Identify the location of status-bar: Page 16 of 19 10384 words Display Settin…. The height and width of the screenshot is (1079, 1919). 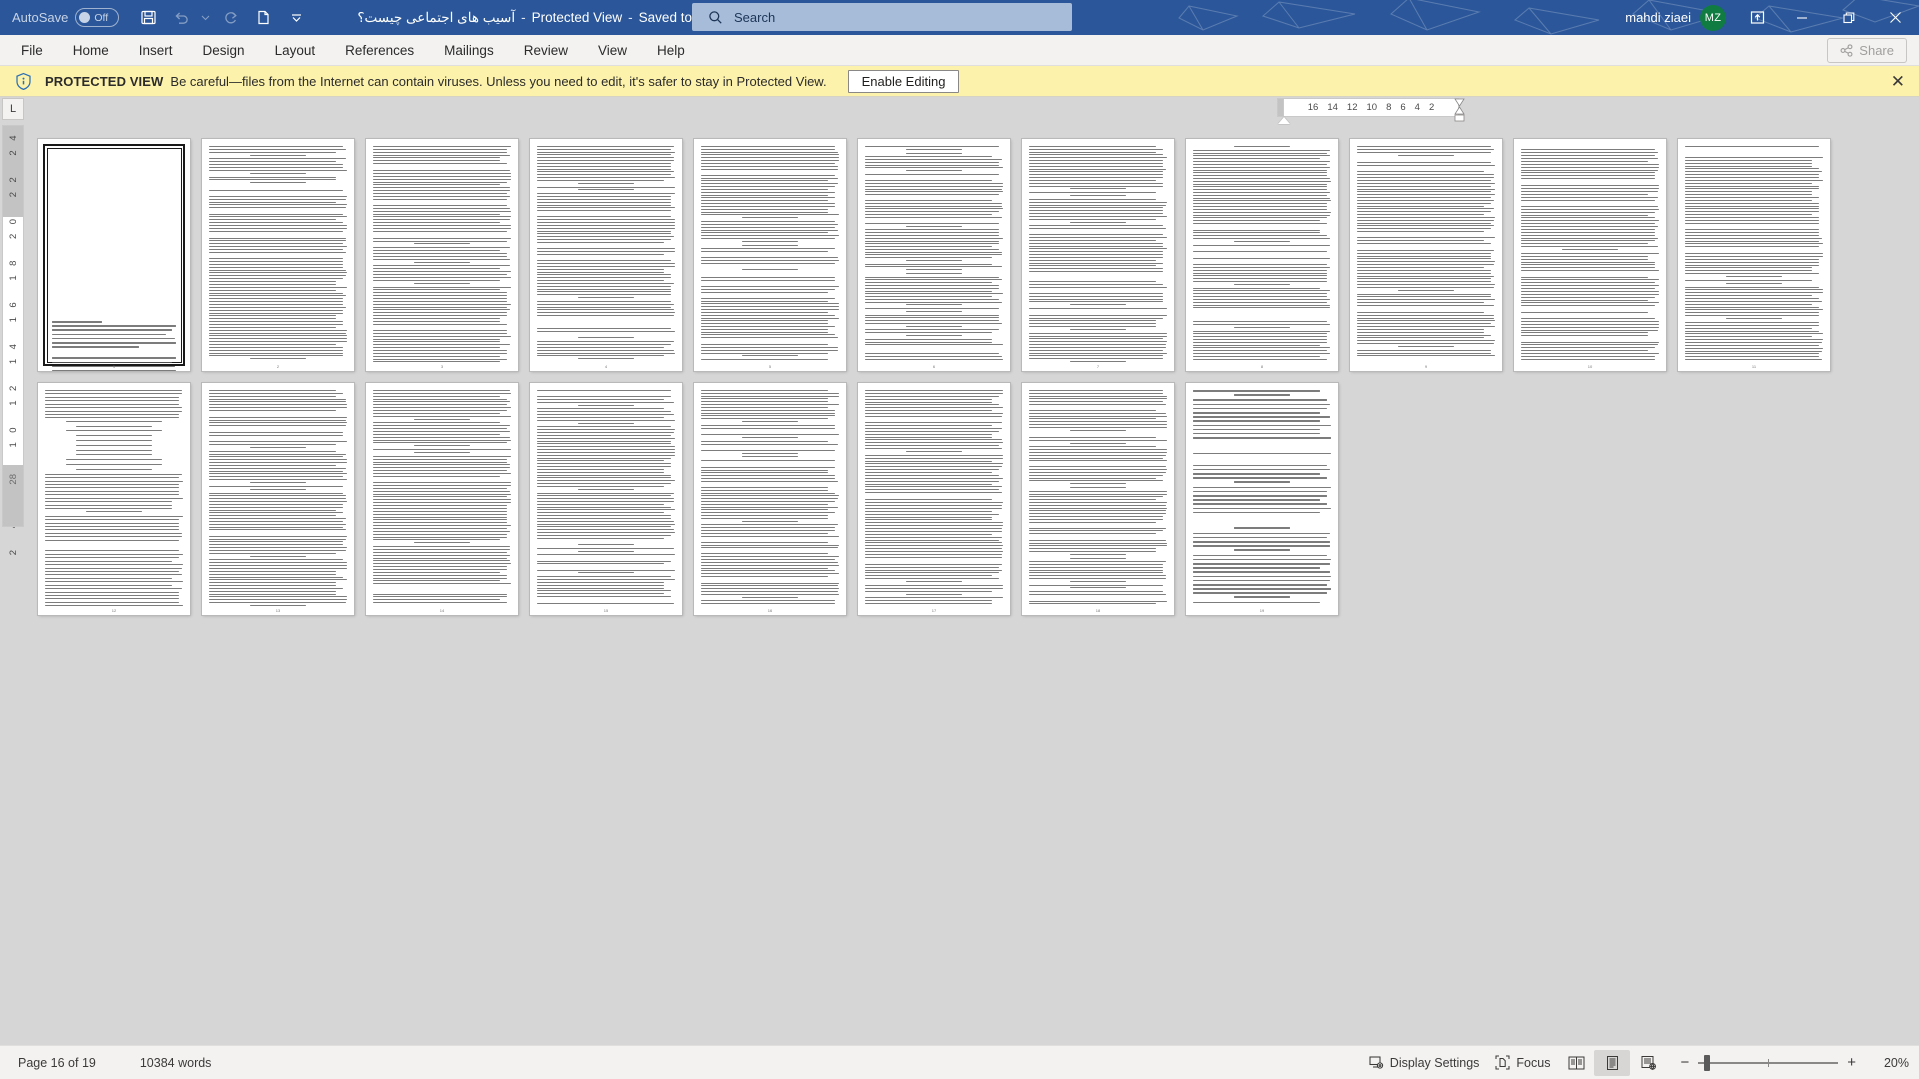
(959, 1062).